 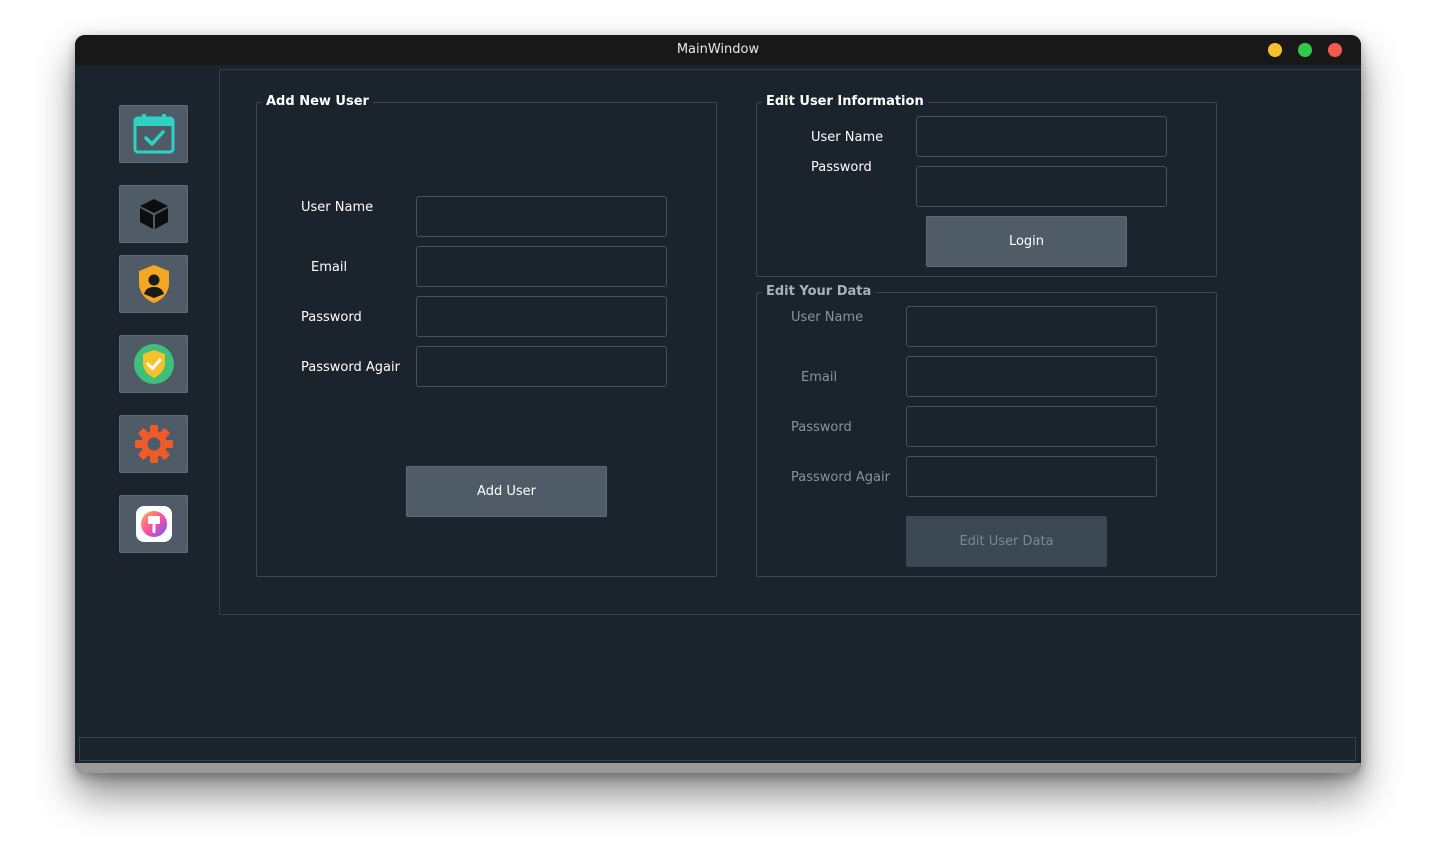 What do you see at coordinates (541, 366) in the screenshot?
I see `add-password-again-input` at bounding box center [541, 366].